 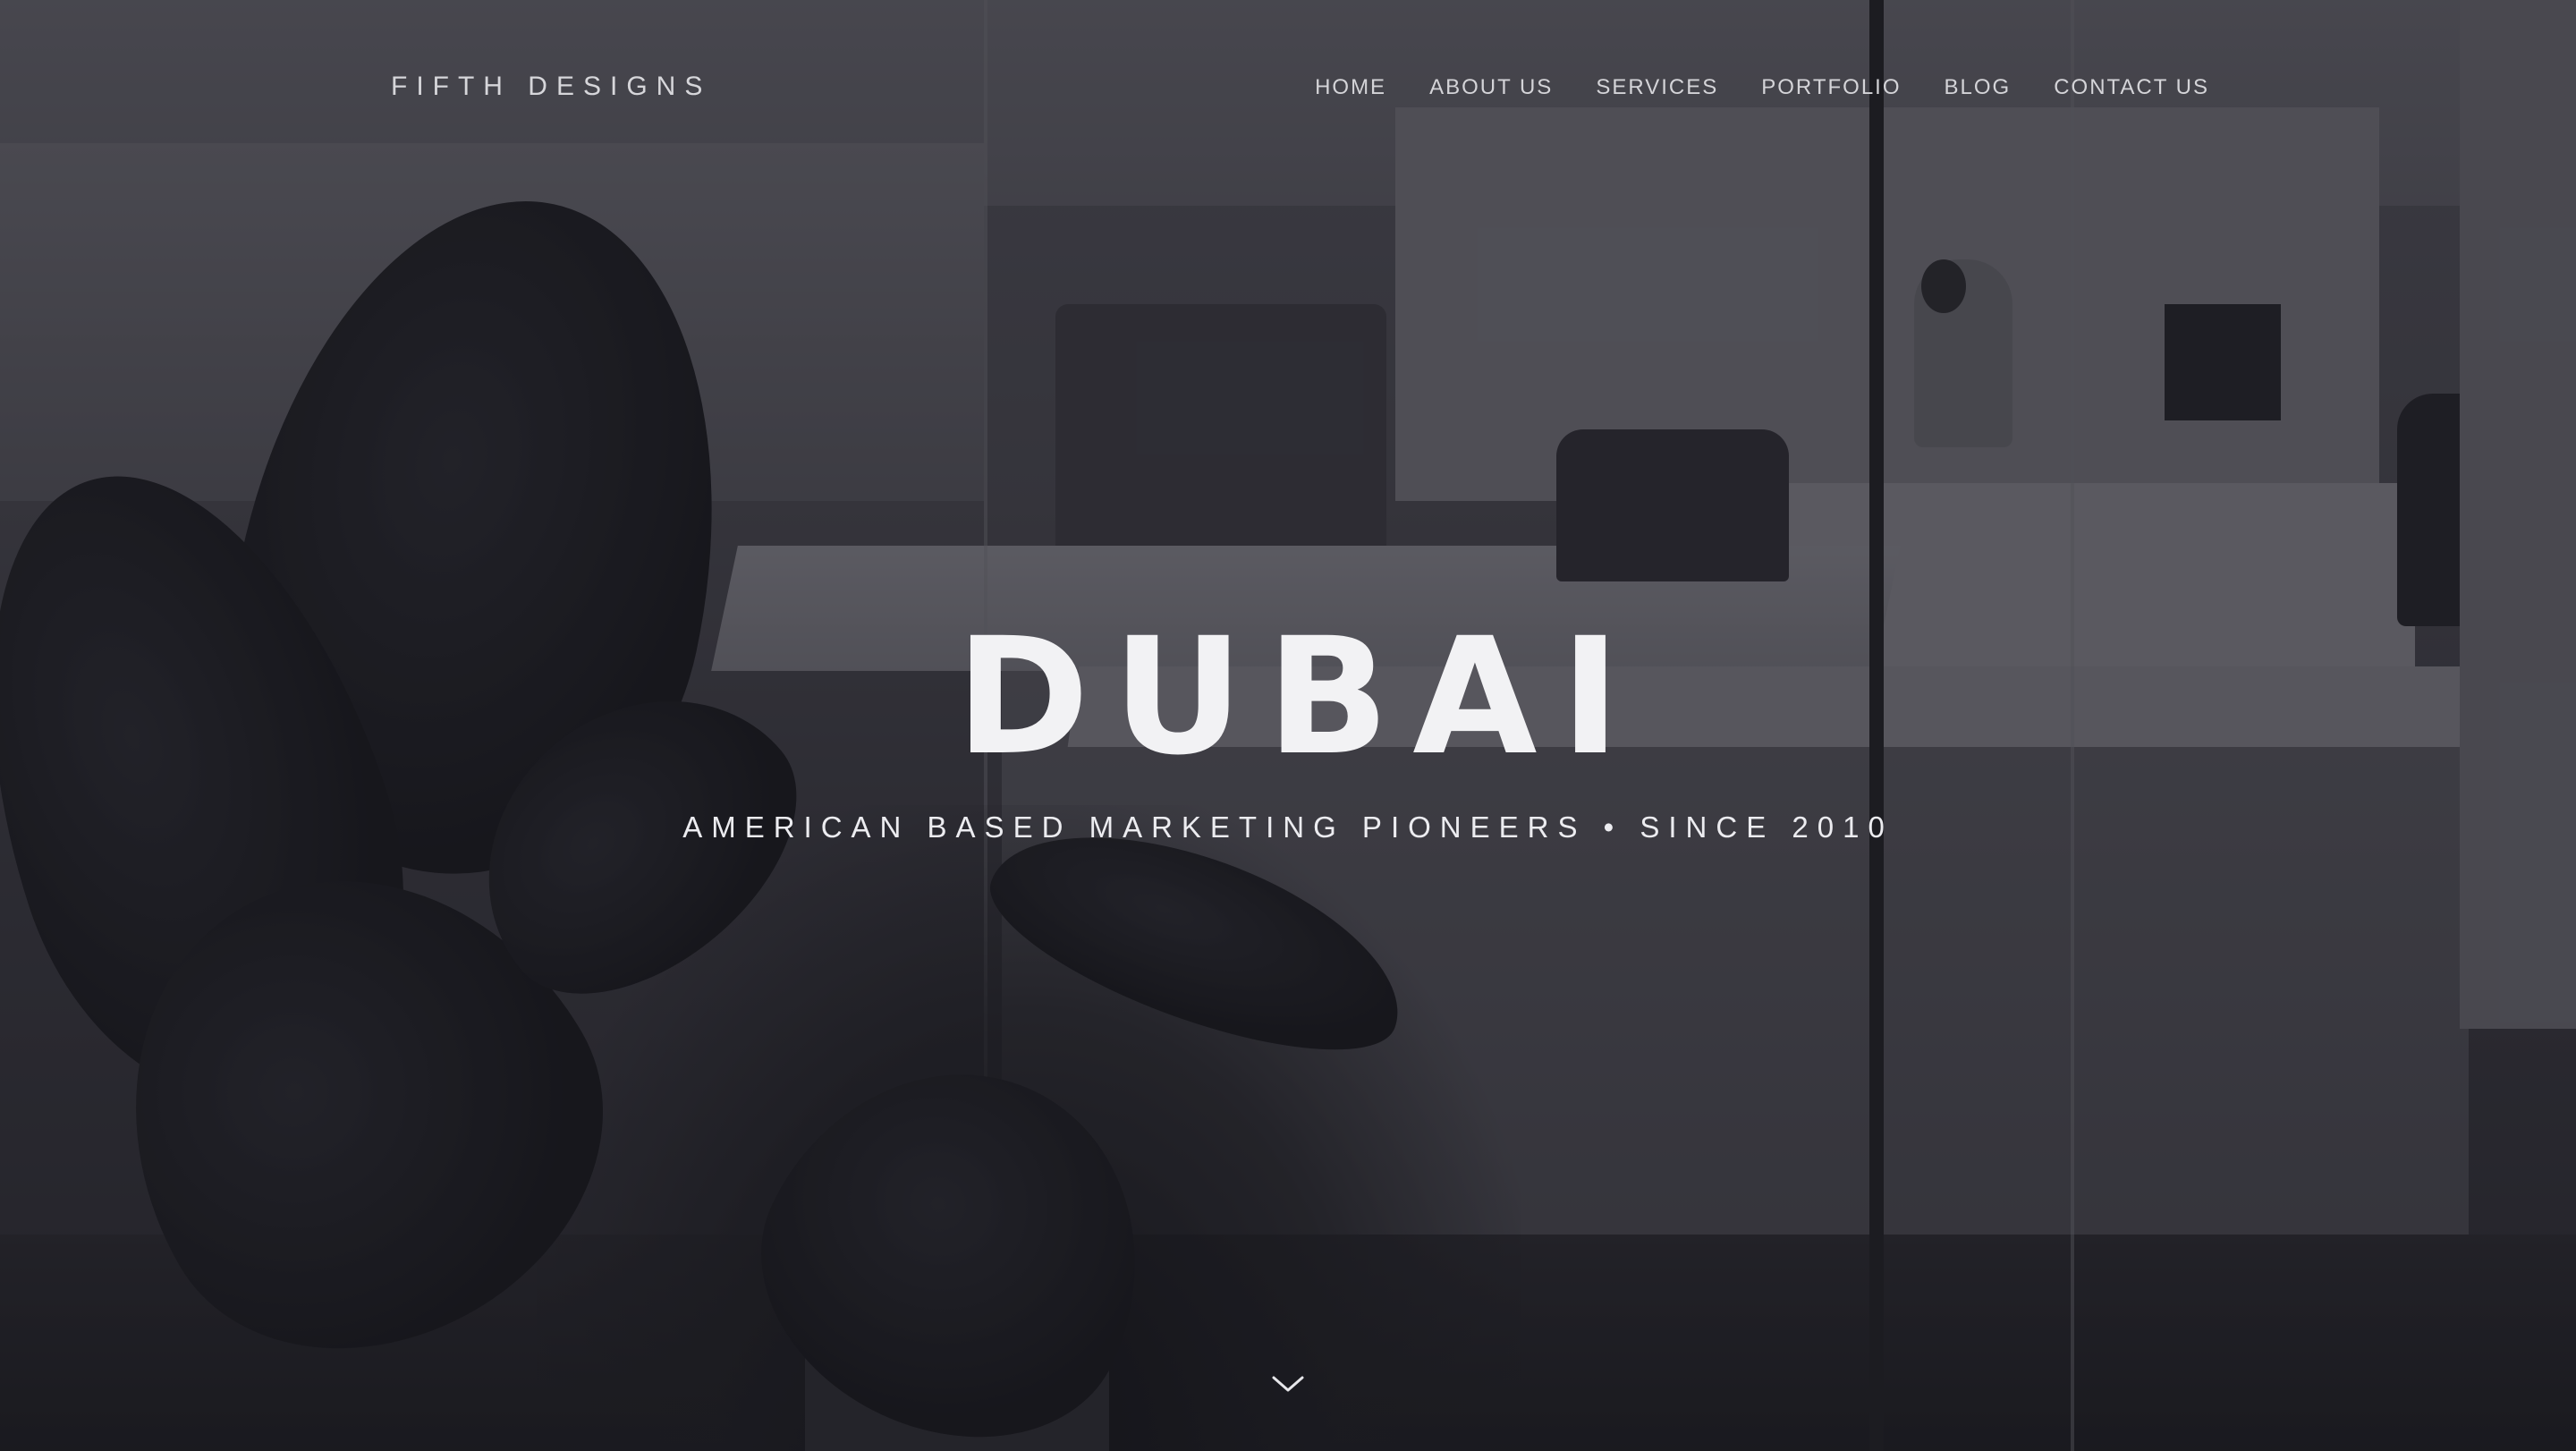 I want to click on chevron-down-icon, so click(x=1288, y=1383).